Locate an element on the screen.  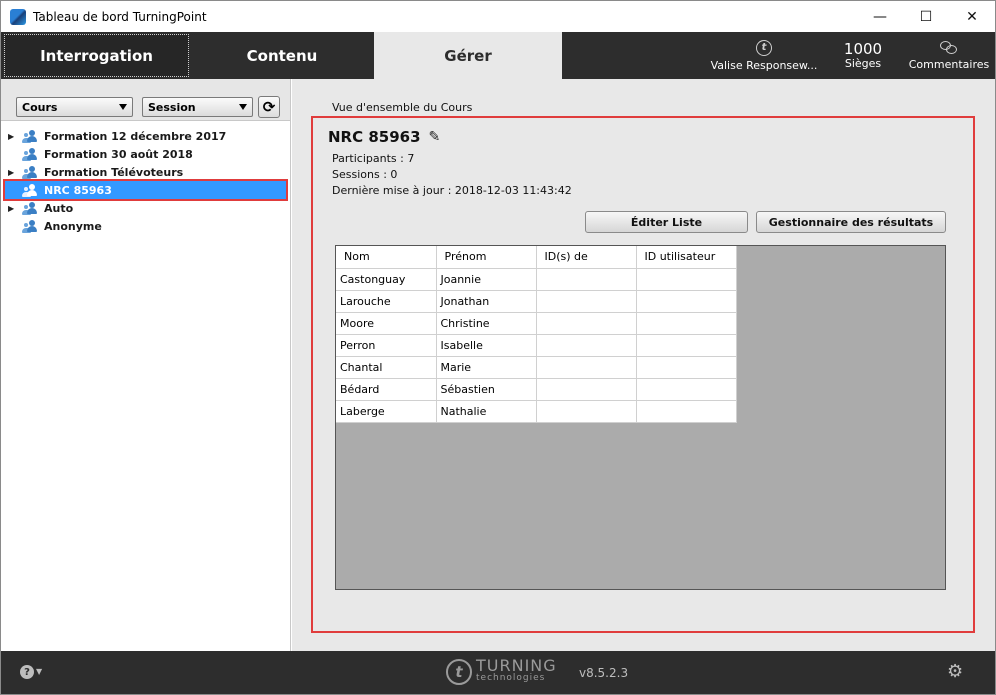
logo-sub-text: technologies is located at coordinates (511, 678).